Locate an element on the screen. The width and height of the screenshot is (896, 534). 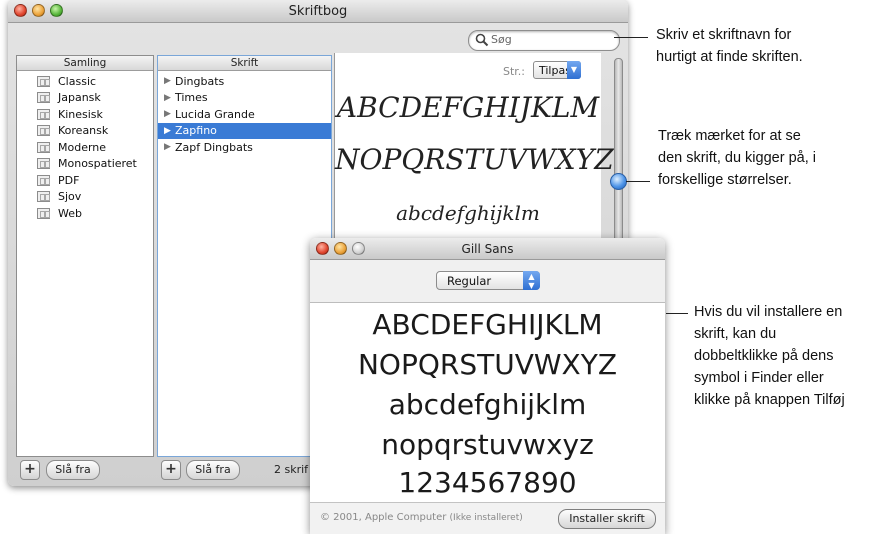
title-bar: Gill Sans is located at coordinates (487, 249).